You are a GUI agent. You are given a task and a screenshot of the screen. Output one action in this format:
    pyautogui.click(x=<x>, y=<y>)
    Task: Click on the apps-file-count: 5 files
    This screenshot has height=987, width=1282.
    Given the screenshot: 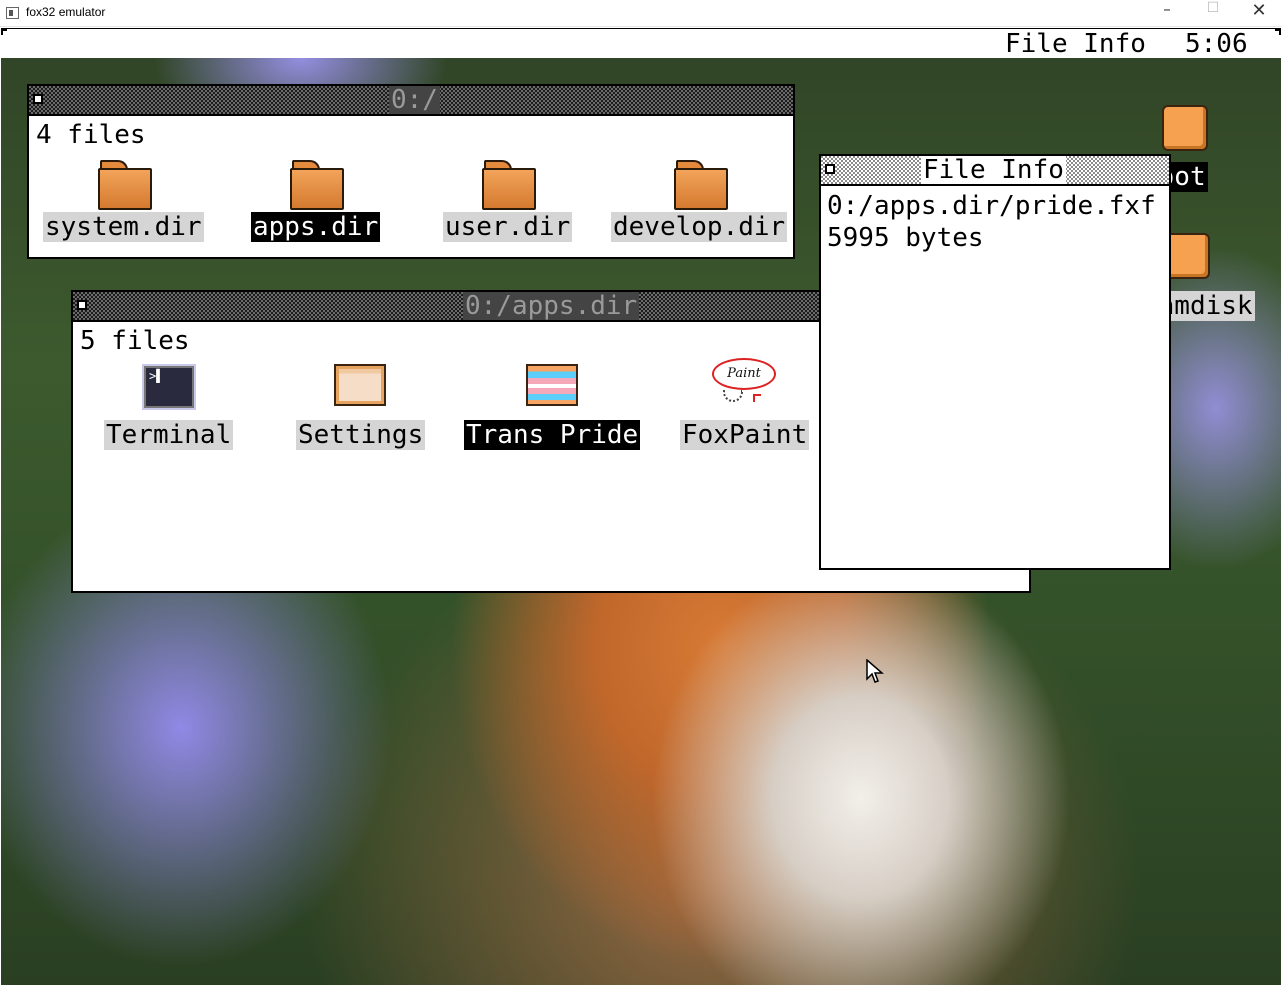 What is the action you would take?
    pyautogui.click(x=135, y=341)
    